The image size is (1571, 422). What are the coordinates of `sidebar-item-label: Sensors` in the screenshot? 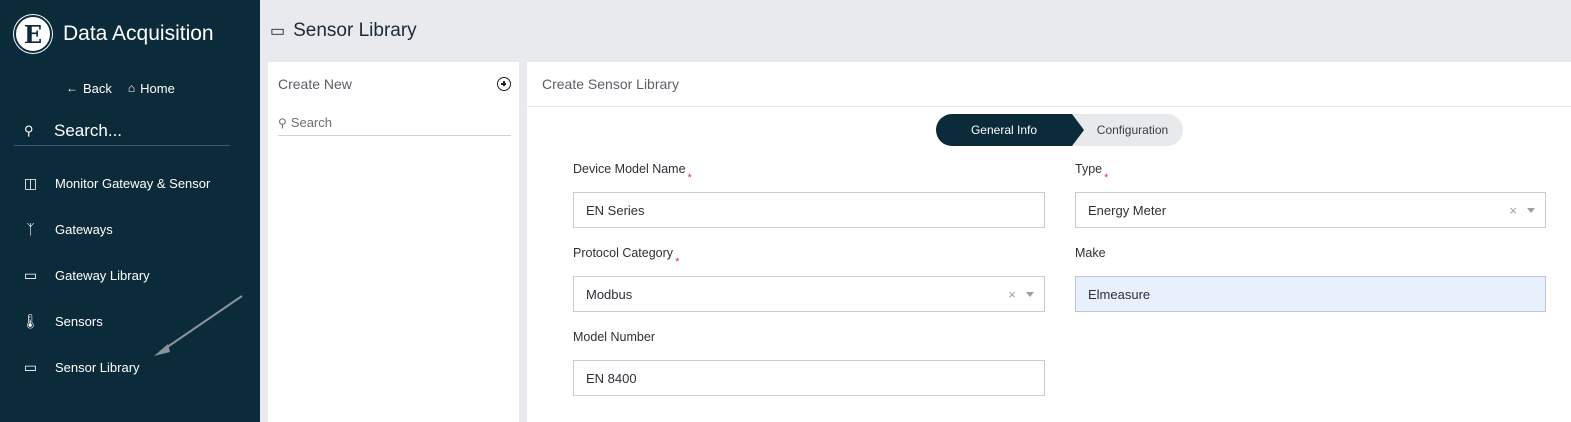 It's located at (79, 321).